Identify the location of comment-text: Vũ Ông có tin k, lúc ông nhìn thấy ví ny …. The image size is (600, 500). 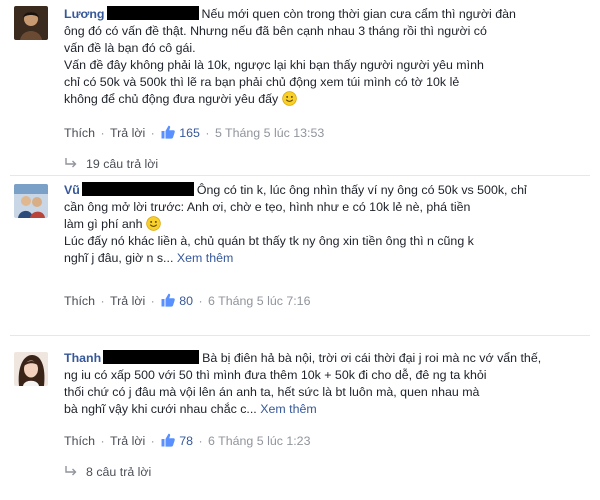
(328, 224).